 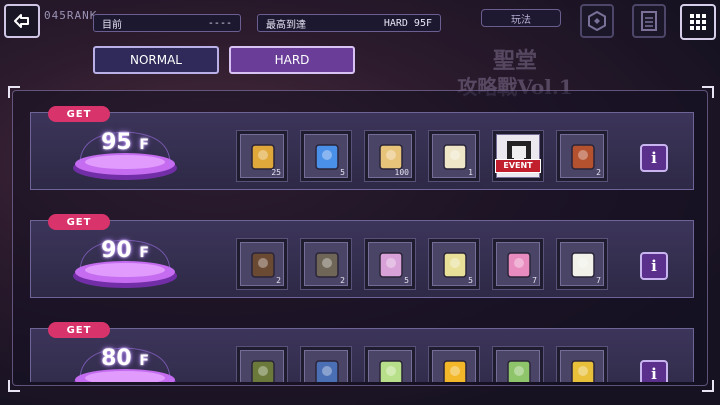 I want to click on green-flowers-icon, so click(x=391, y=371).